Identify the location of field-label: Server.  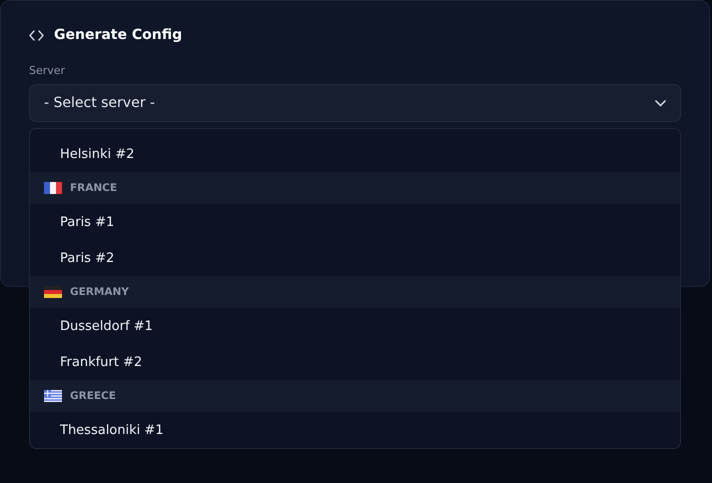
(47, 70).